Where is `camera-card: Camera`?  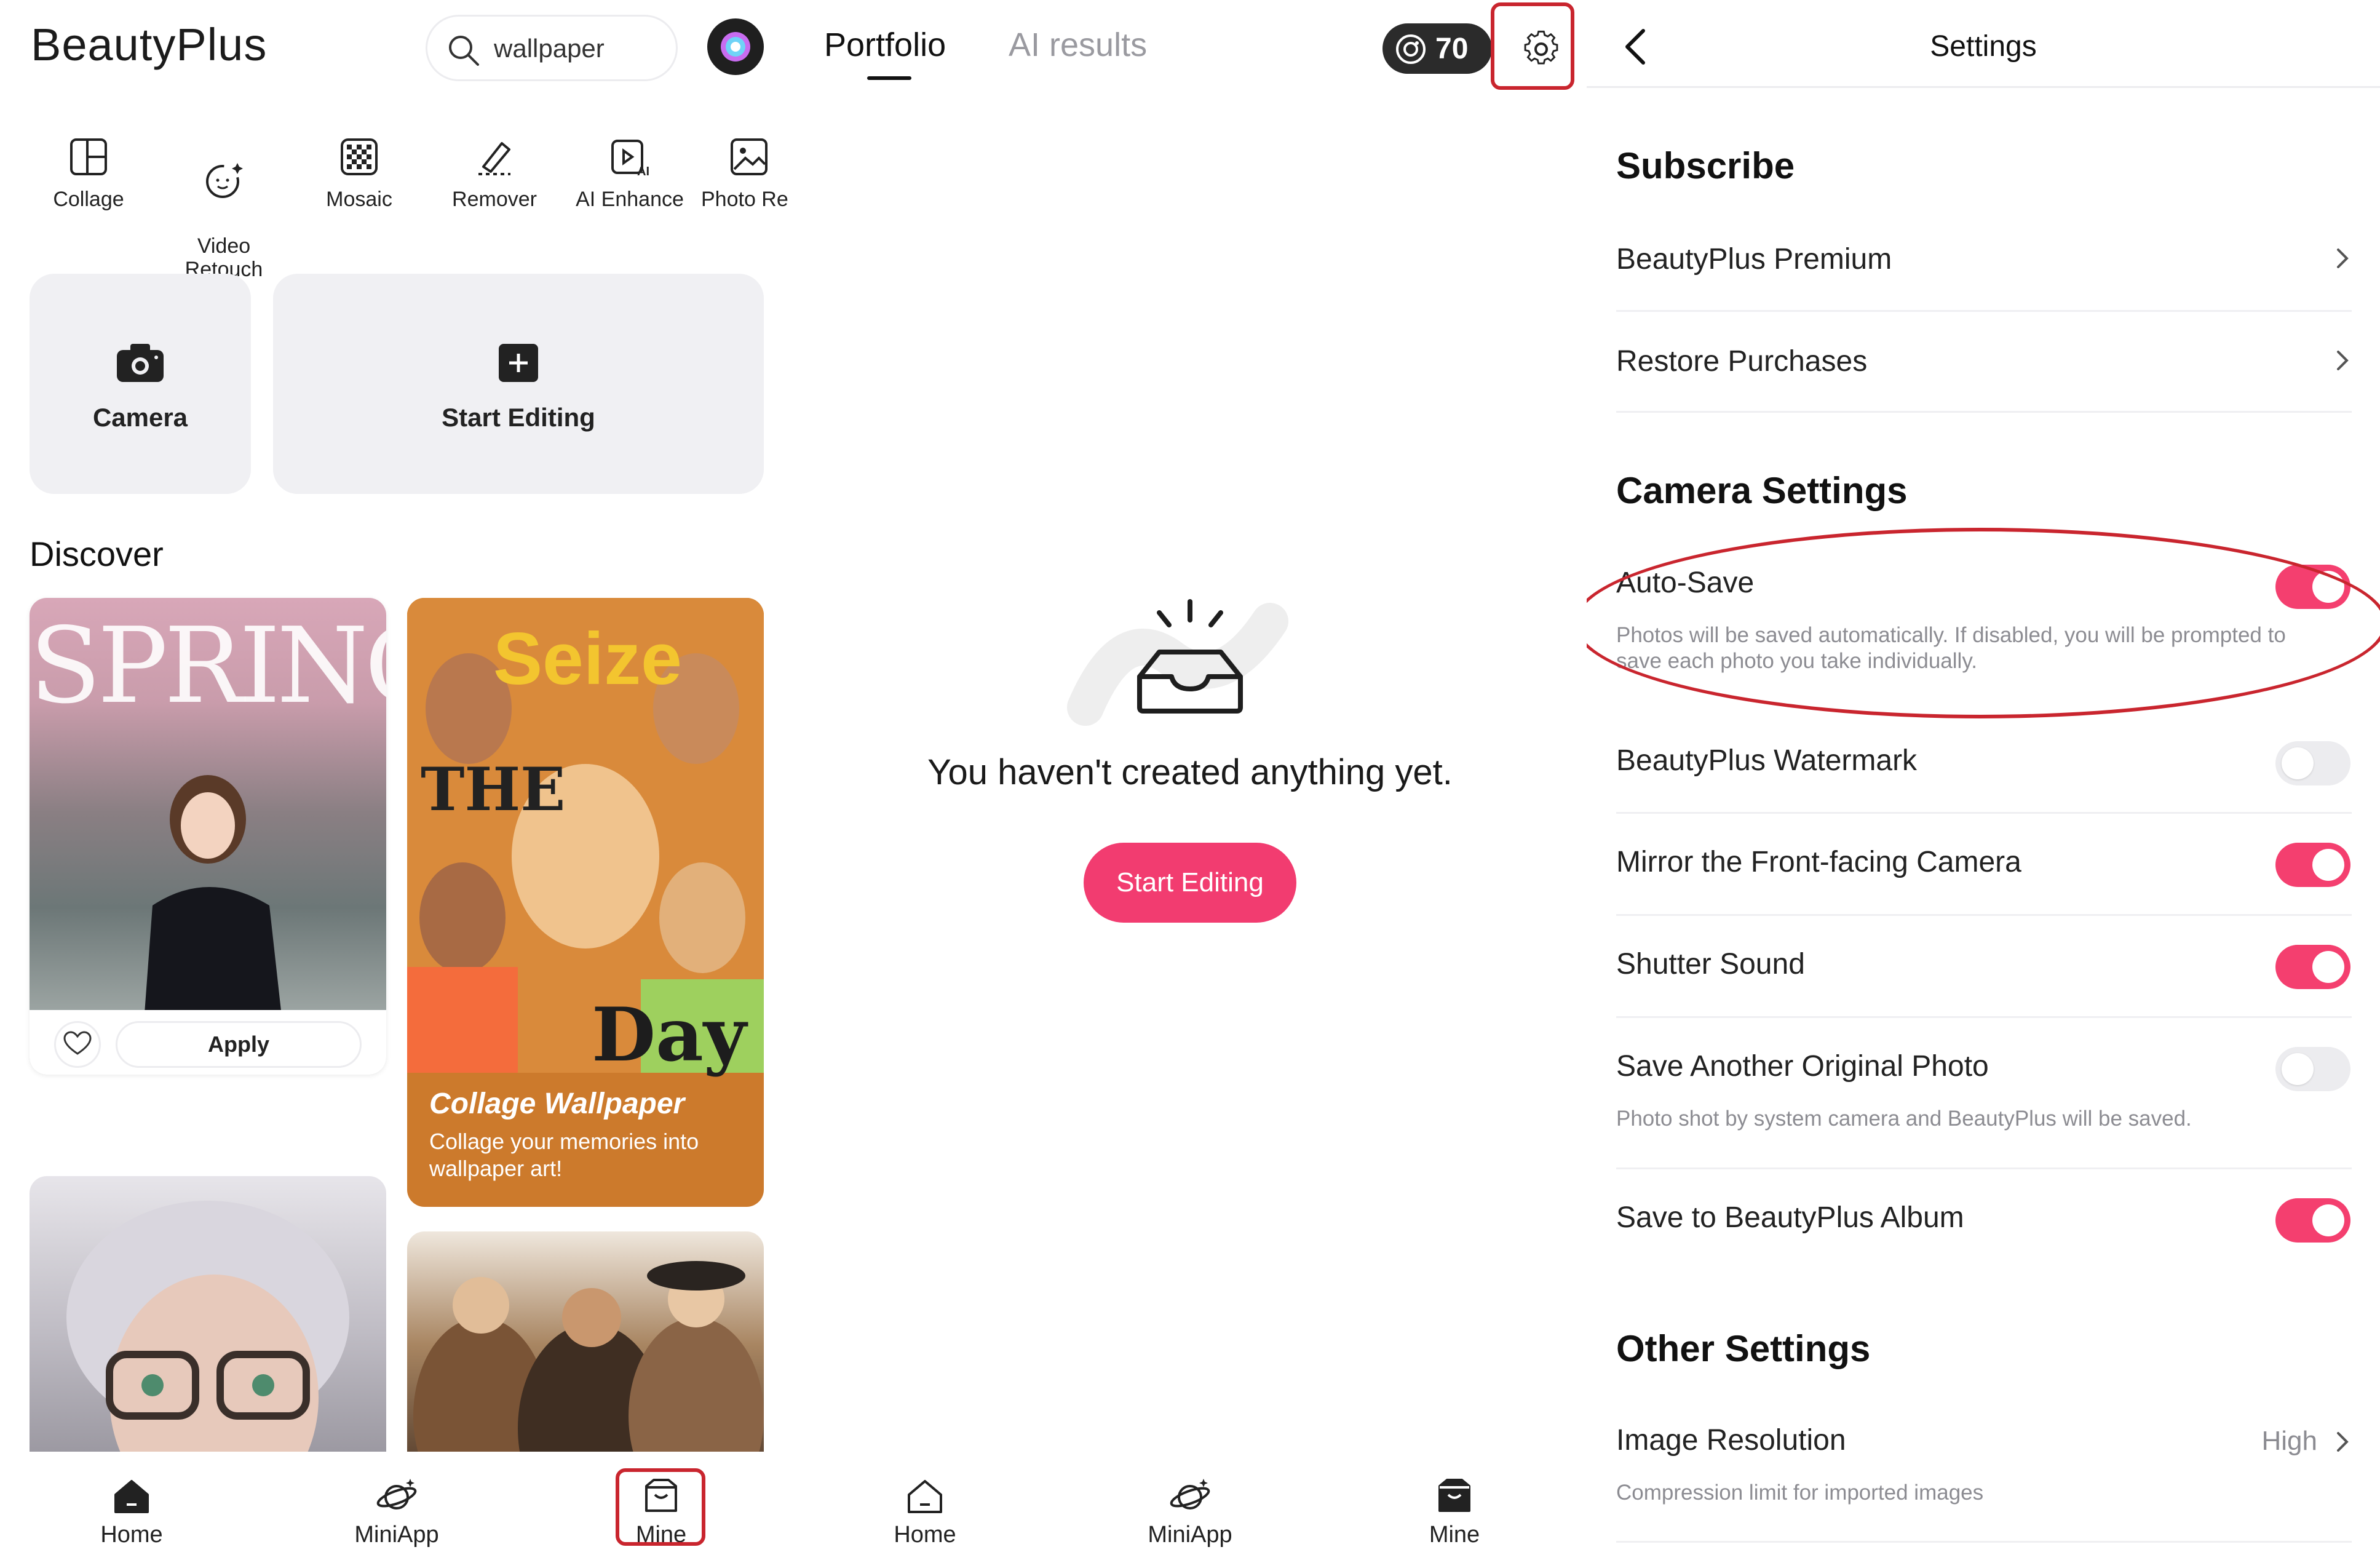 camera-card: Camera is located at coordinates (140, 384).